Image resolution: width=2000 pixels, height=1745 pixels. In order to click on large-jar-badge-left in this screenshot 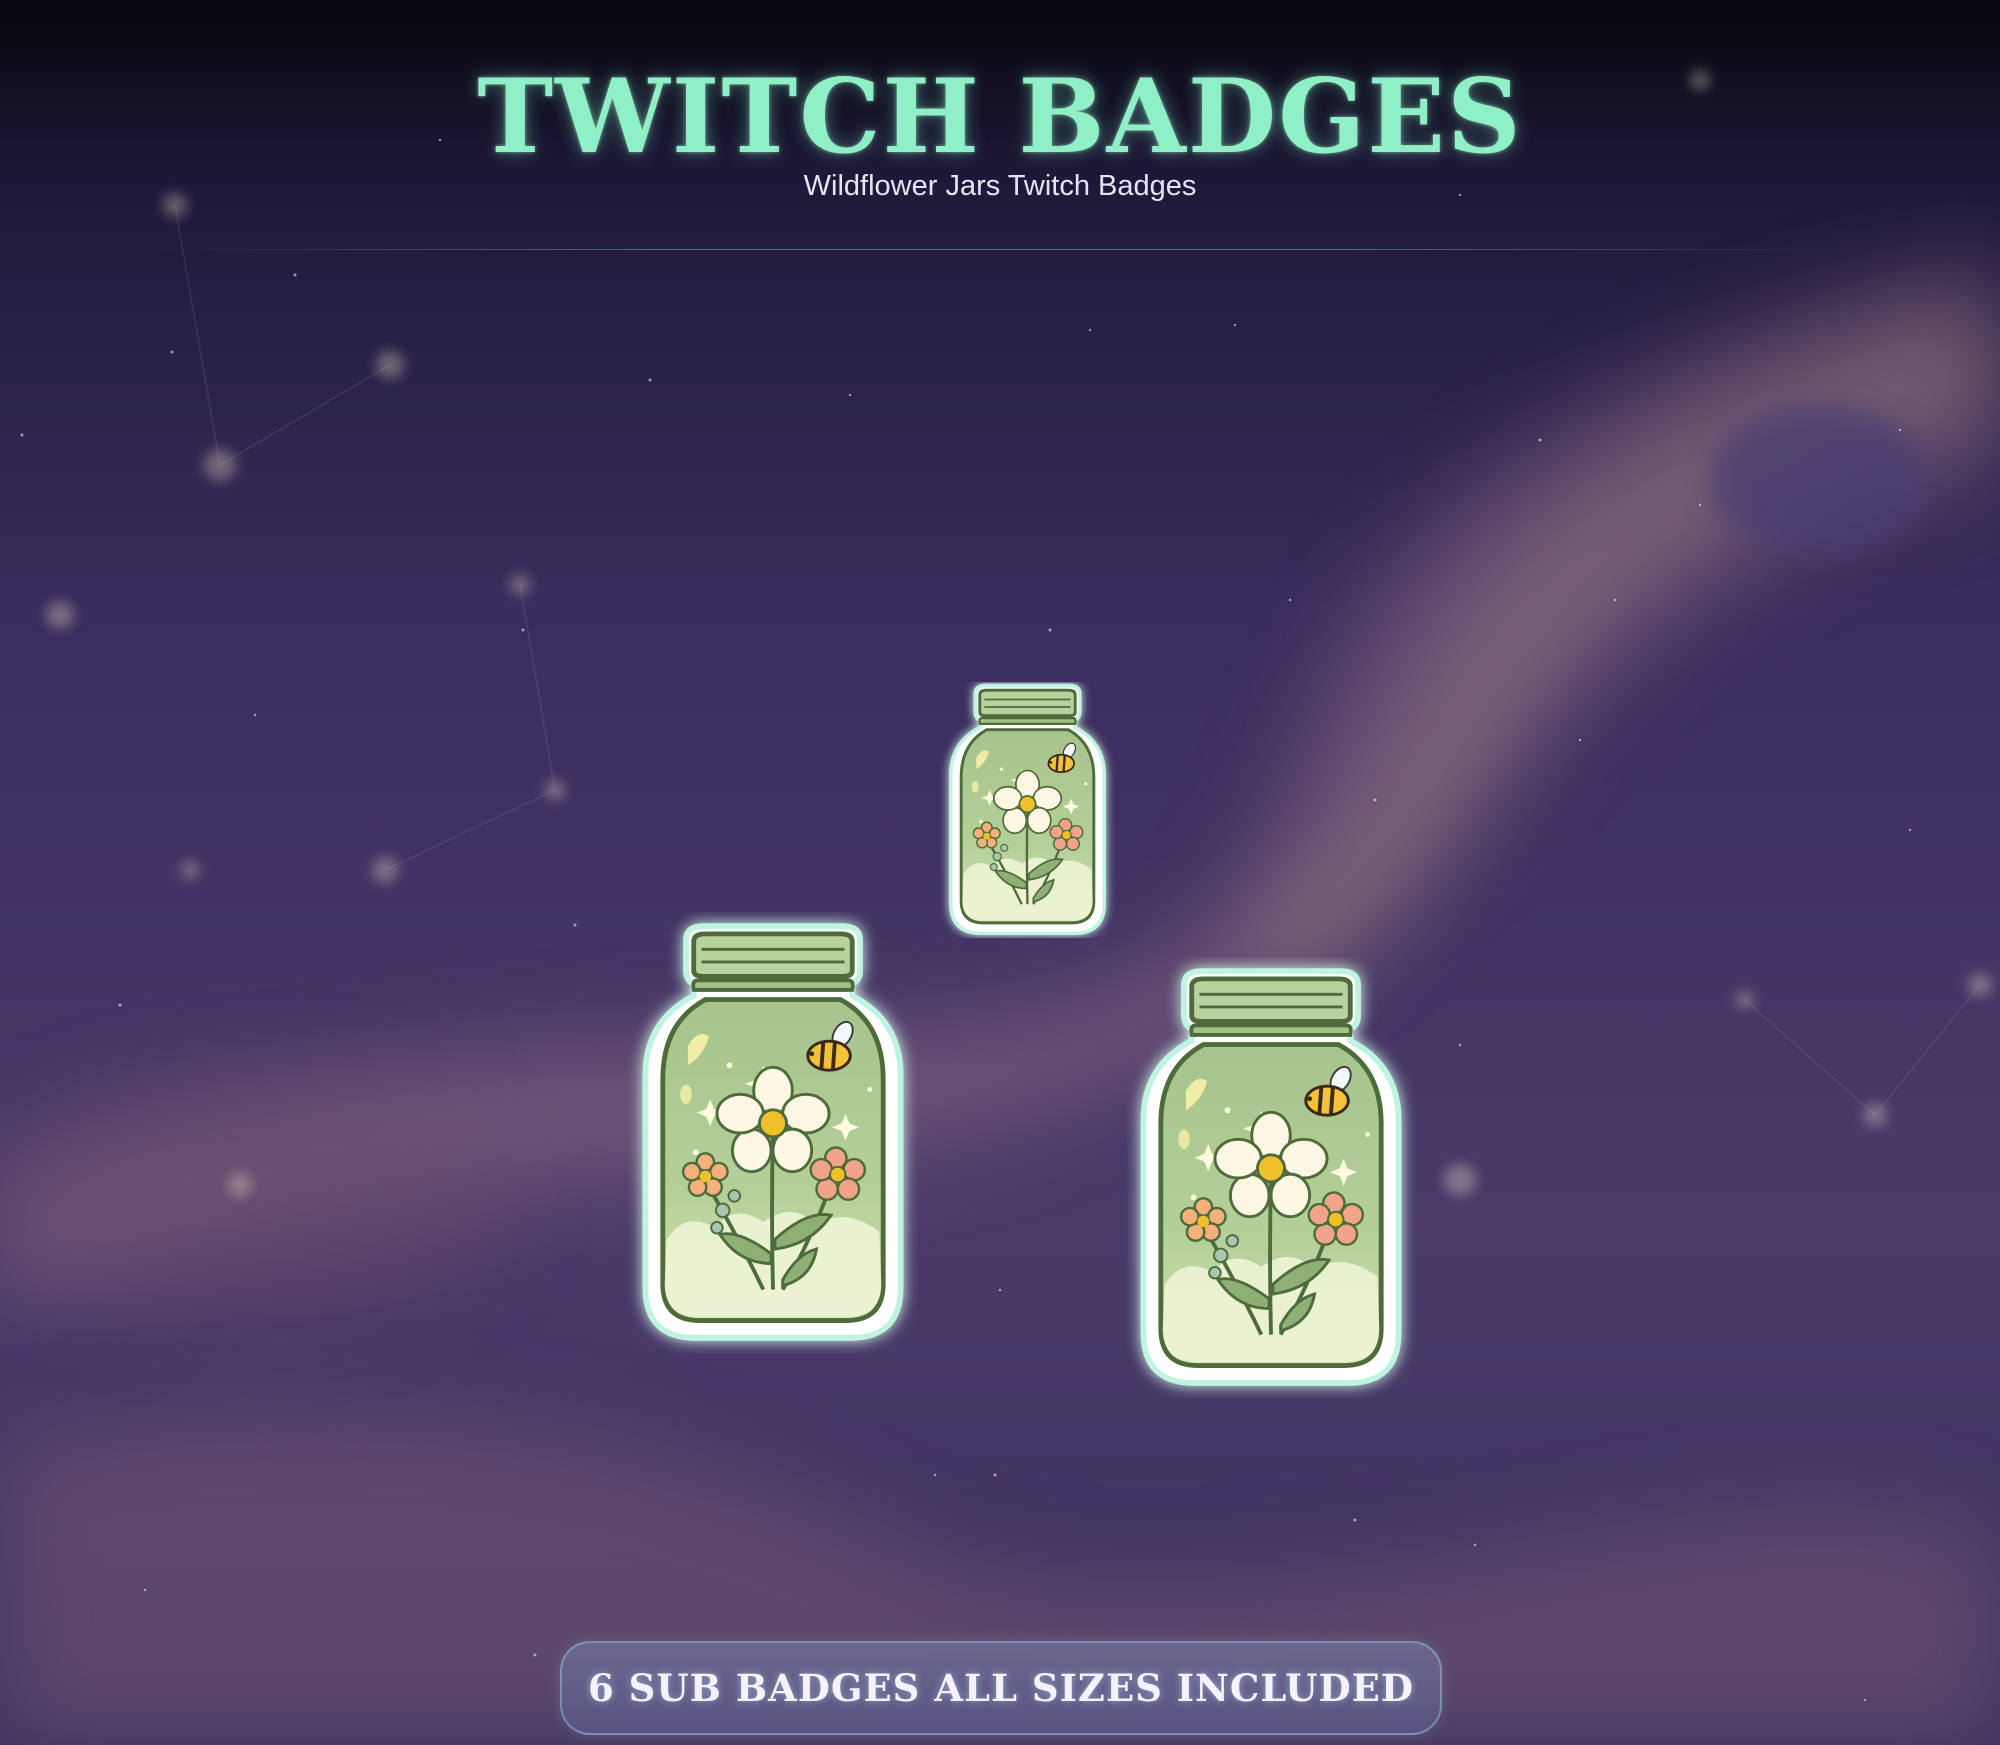, I will do `click(773, 1133)`.